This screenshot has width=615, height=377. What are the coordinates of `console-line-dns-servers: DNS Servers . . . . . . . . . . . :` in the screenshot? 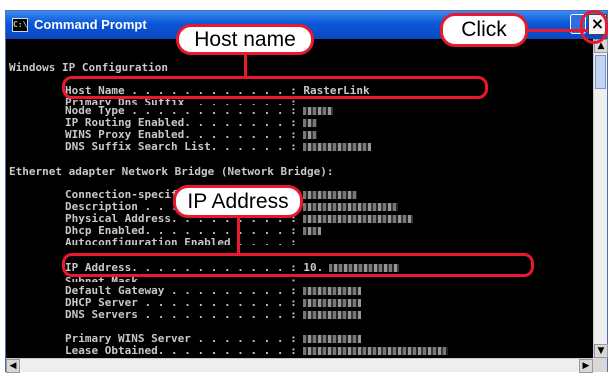 It's located at (213, 315).